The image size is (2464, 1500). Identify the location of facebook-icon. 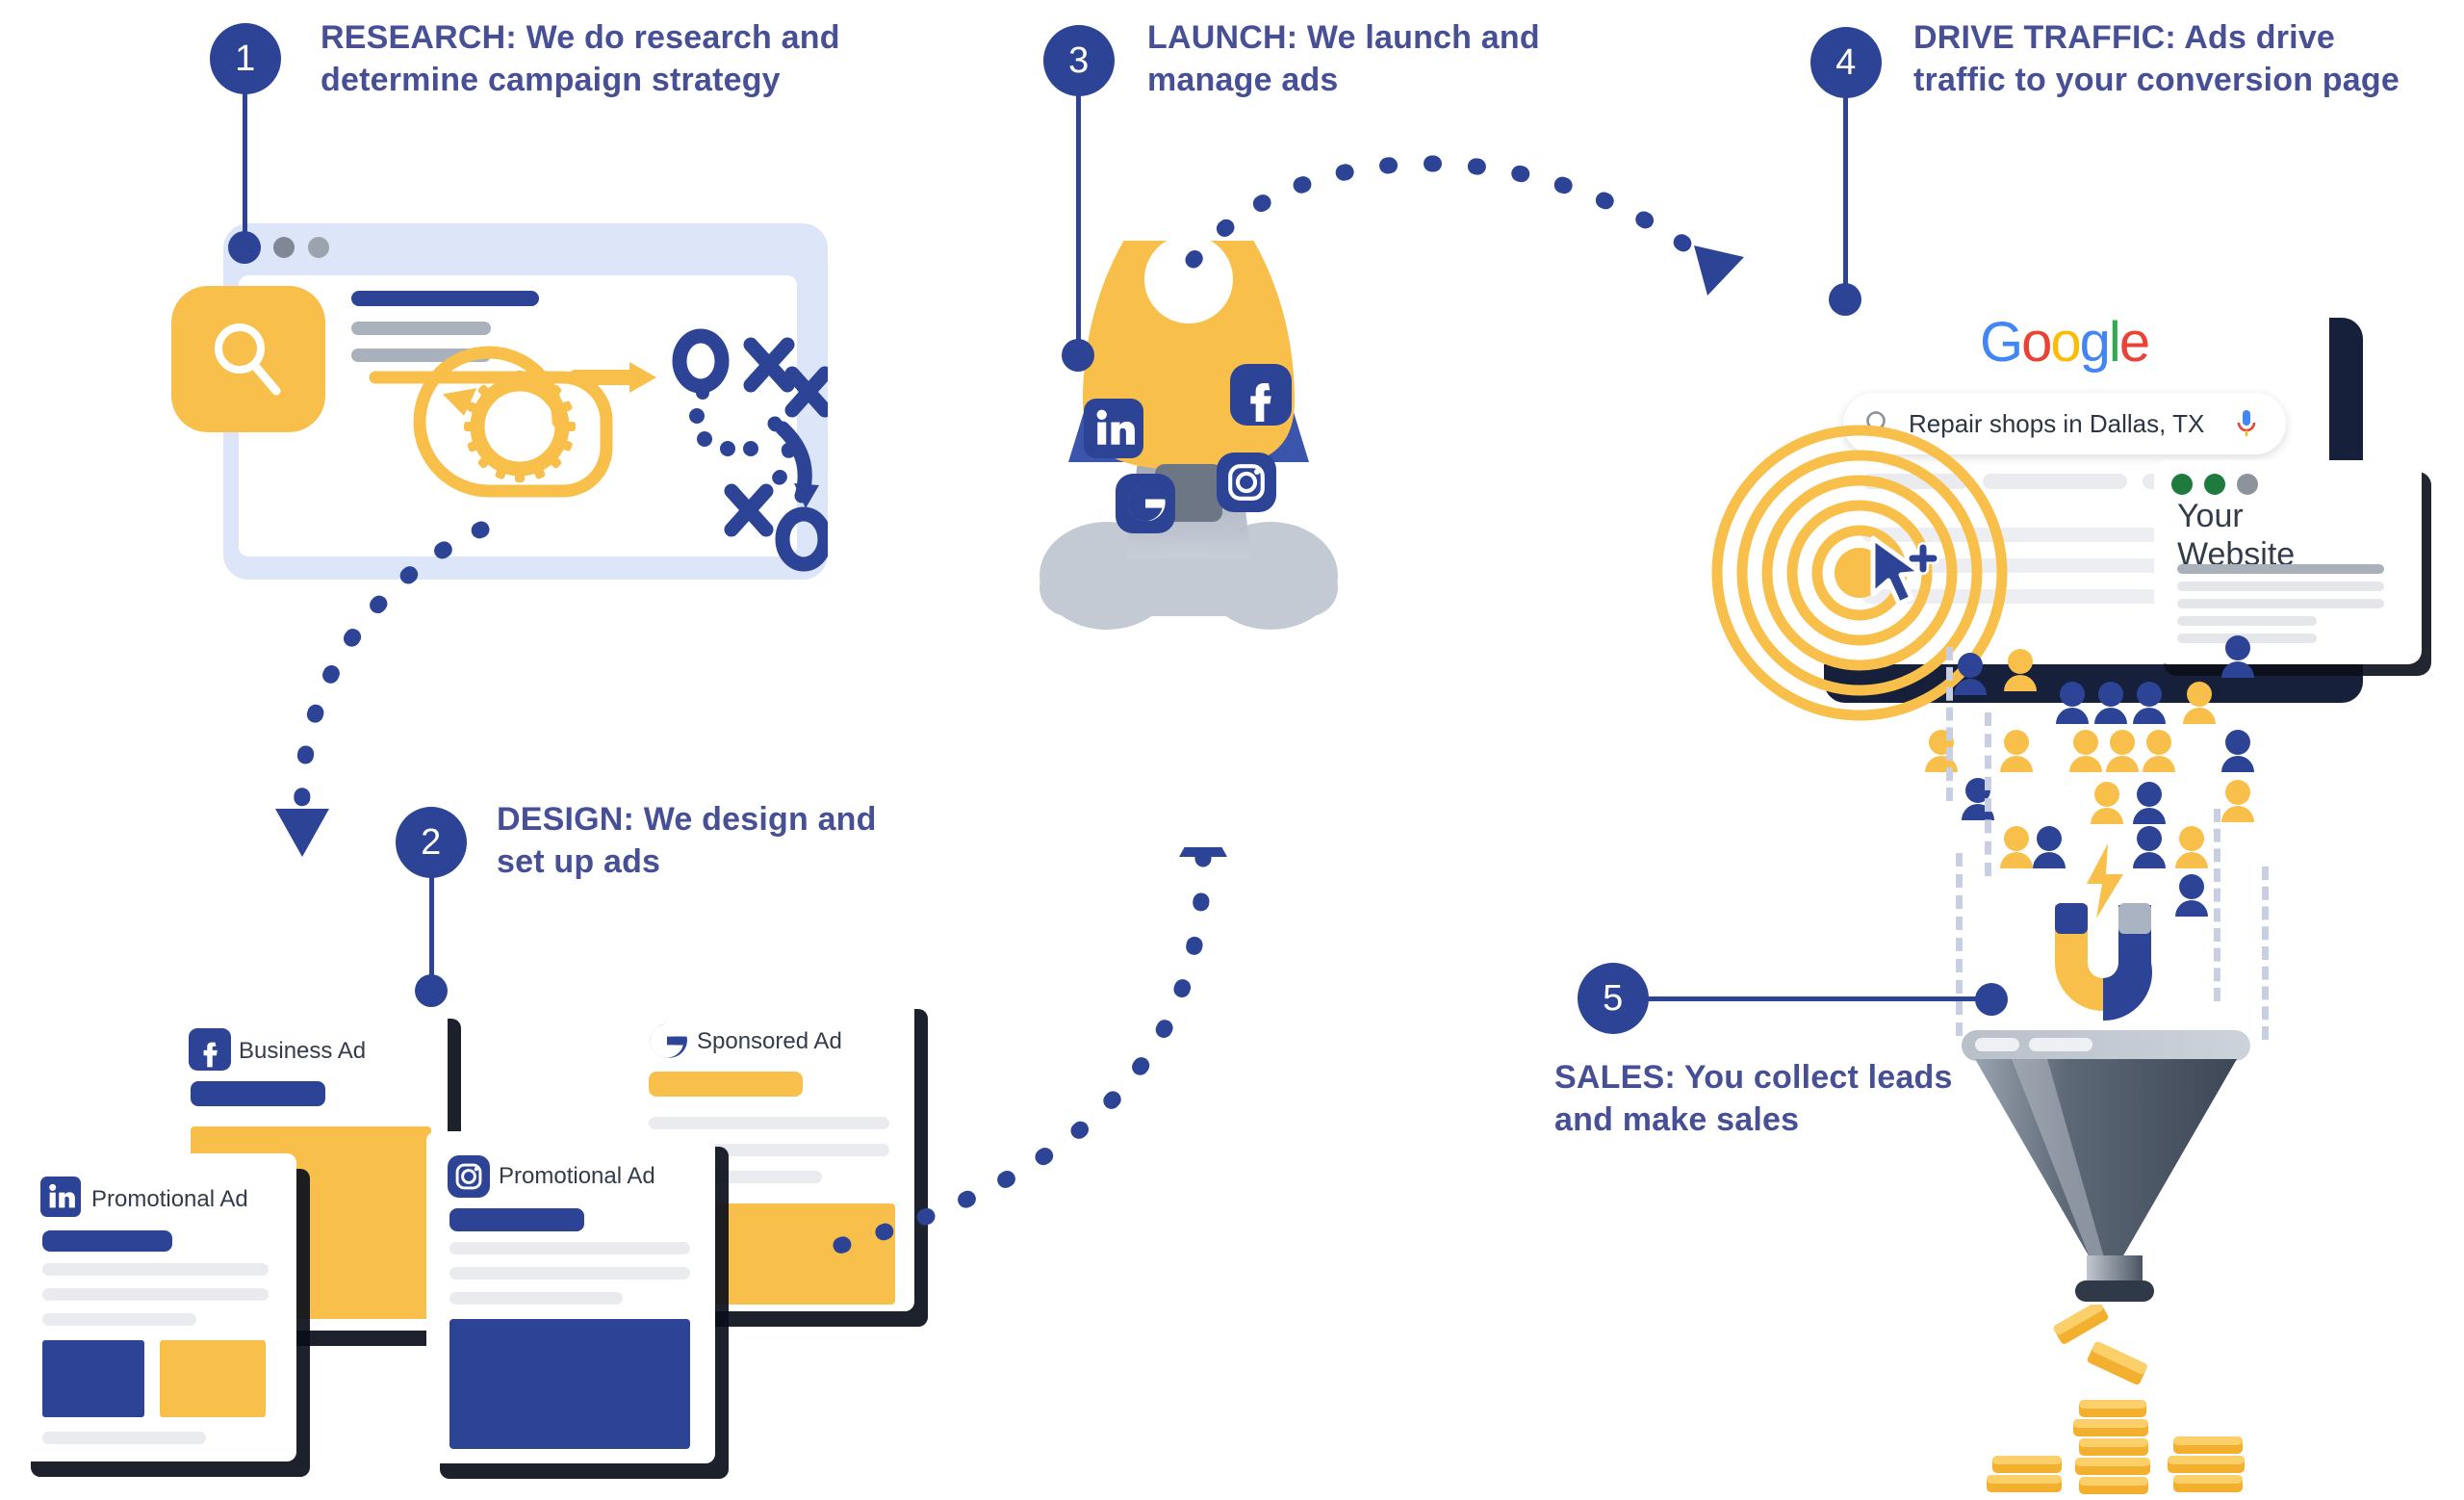
(210, 1049).